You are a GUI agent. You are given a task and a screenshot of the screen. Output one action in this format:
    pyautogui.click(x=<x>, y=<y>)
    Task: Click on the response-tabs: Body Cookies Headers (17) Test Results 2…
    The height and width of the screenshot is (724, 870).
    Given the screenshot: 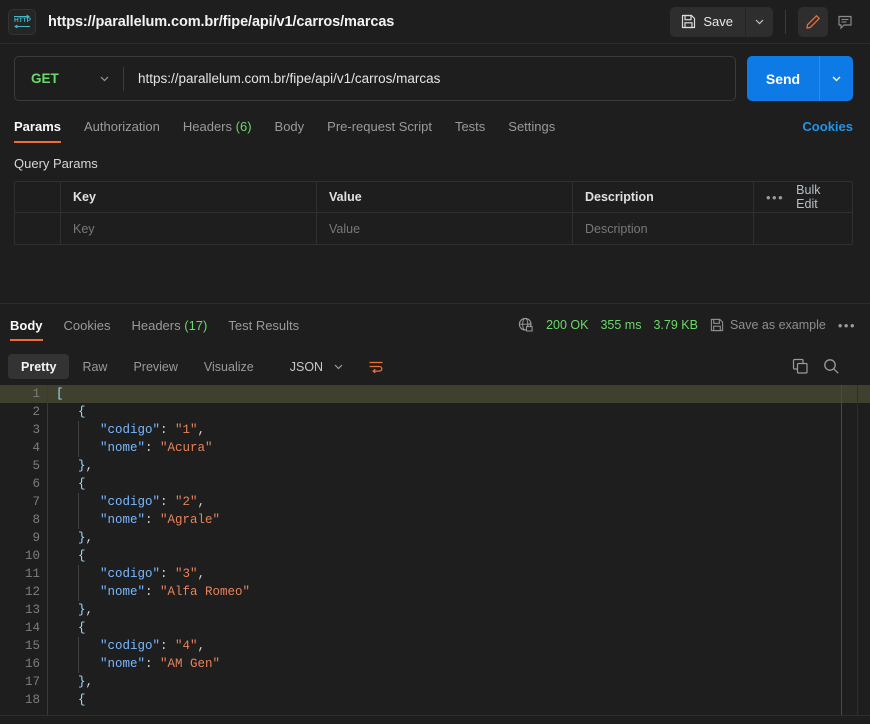 What is the action you would take?
    pyautogui.click(x=435, y=326)
    